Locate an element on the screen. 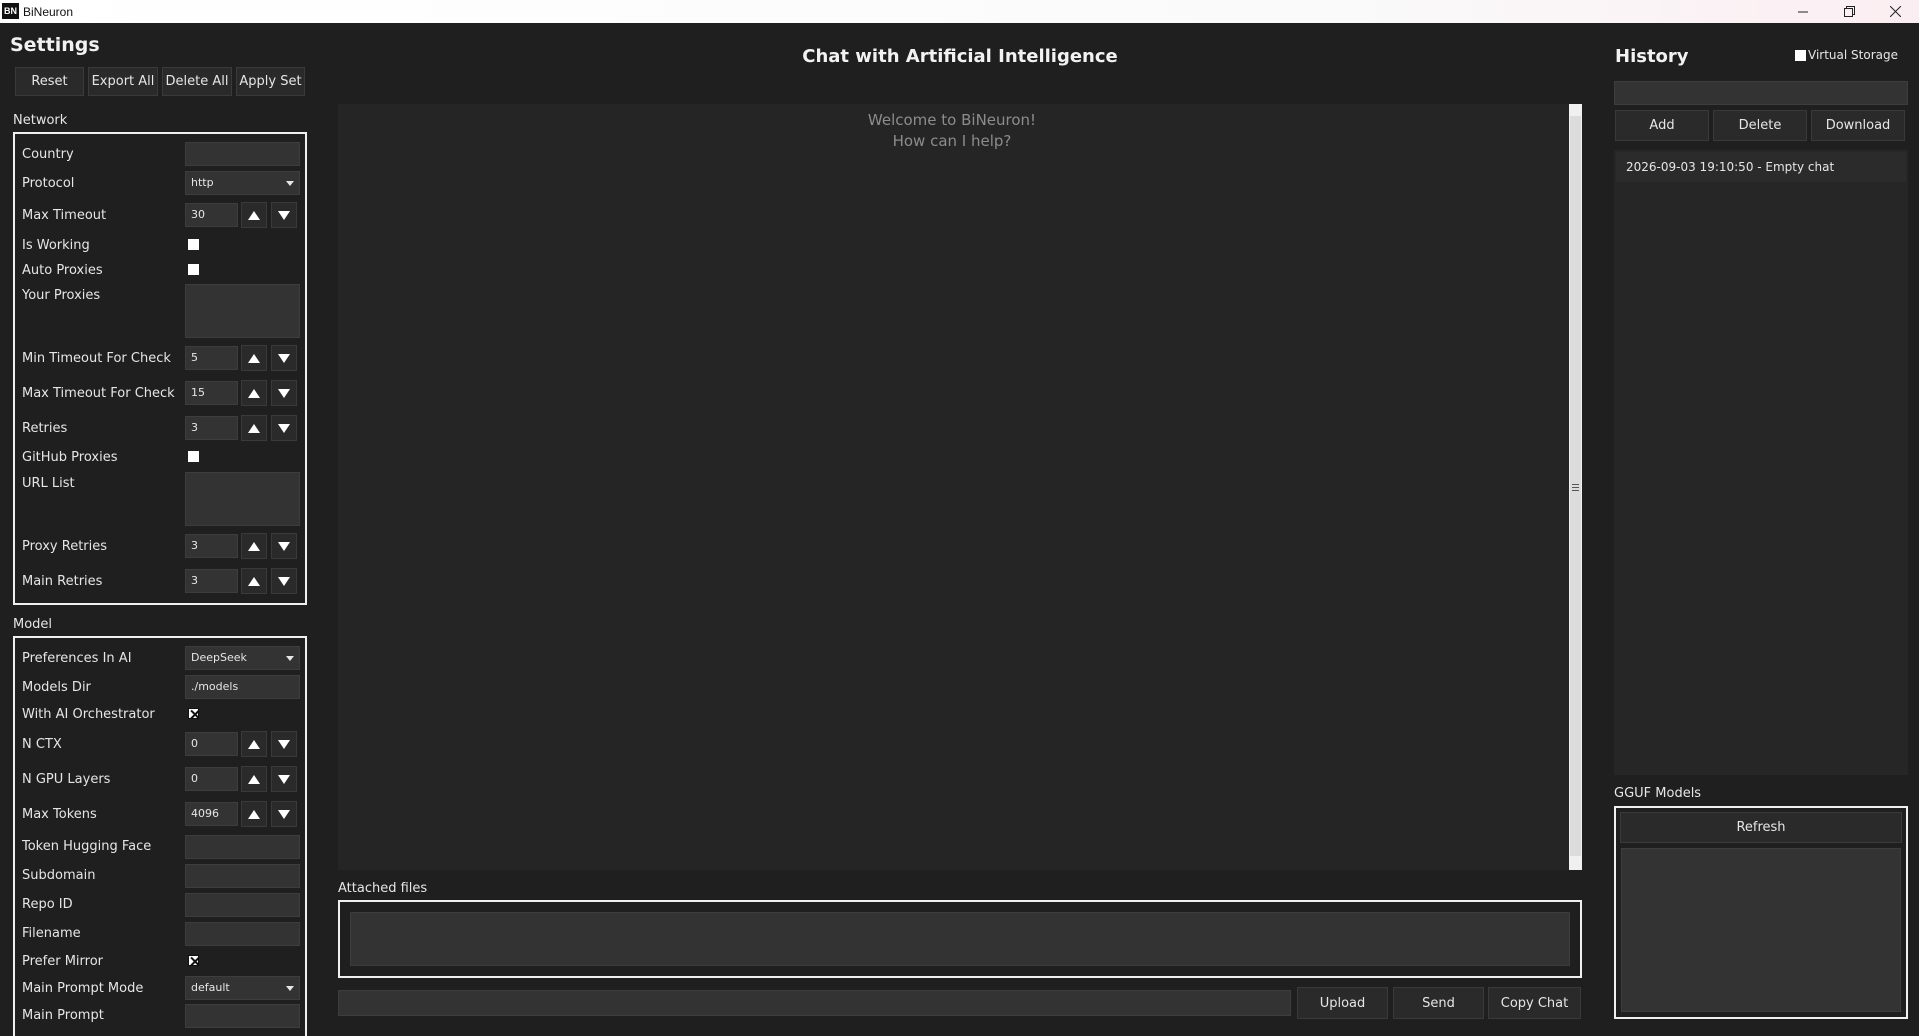 Image resolution: width=1919 pixels, height=1036 pixels. max-timeout-check-down-button is located at coordinates (284, 393).